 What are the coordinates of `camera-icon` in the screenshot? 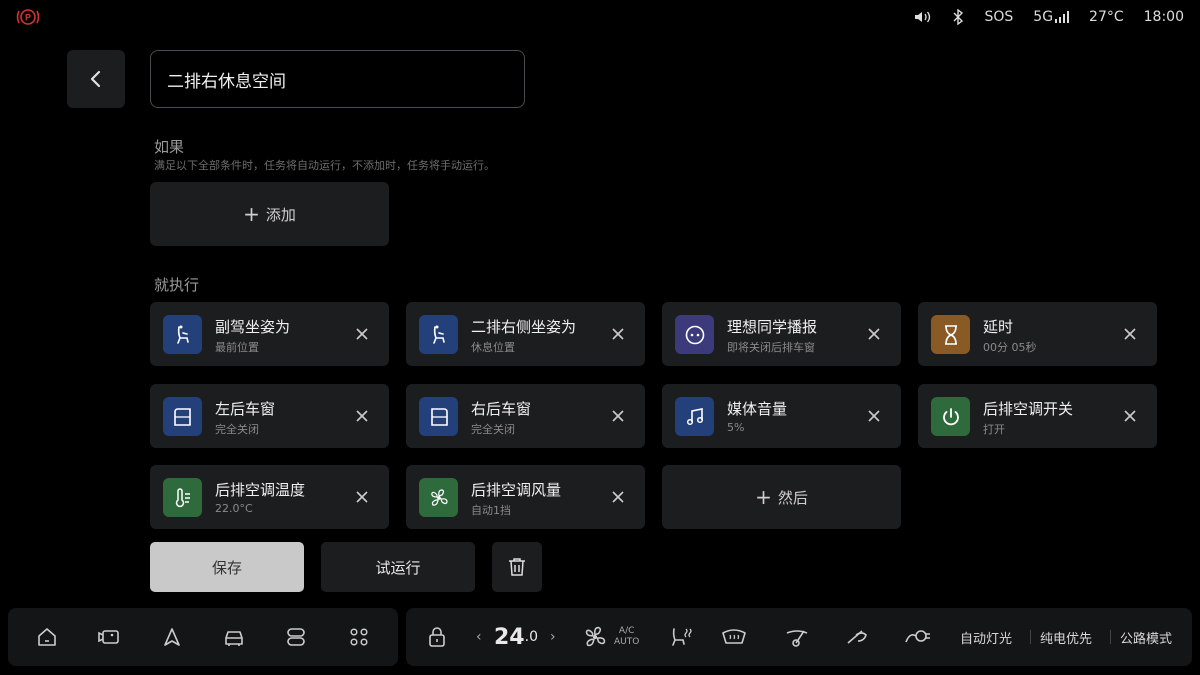 It's located at (109, 637).